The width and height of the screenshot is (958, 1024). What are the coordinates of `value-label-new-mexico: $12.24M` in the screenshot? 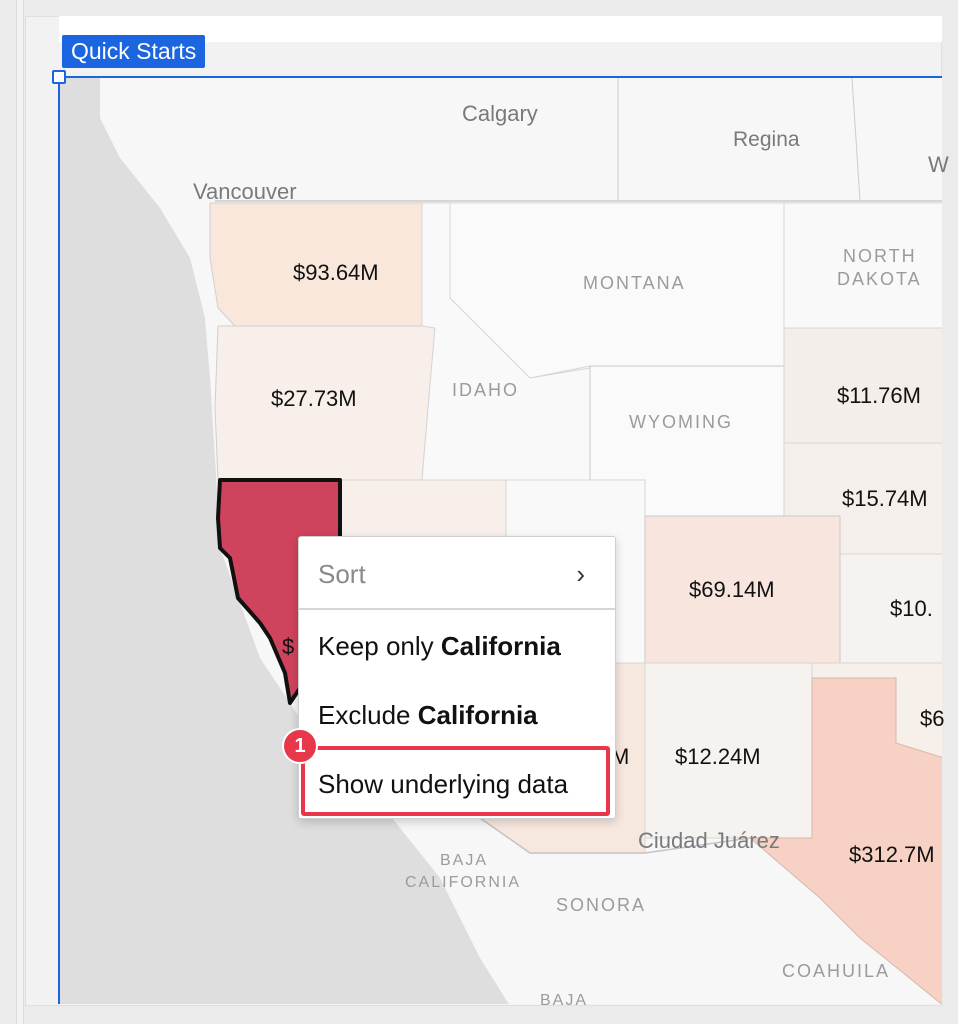 It's located at (718, 756).